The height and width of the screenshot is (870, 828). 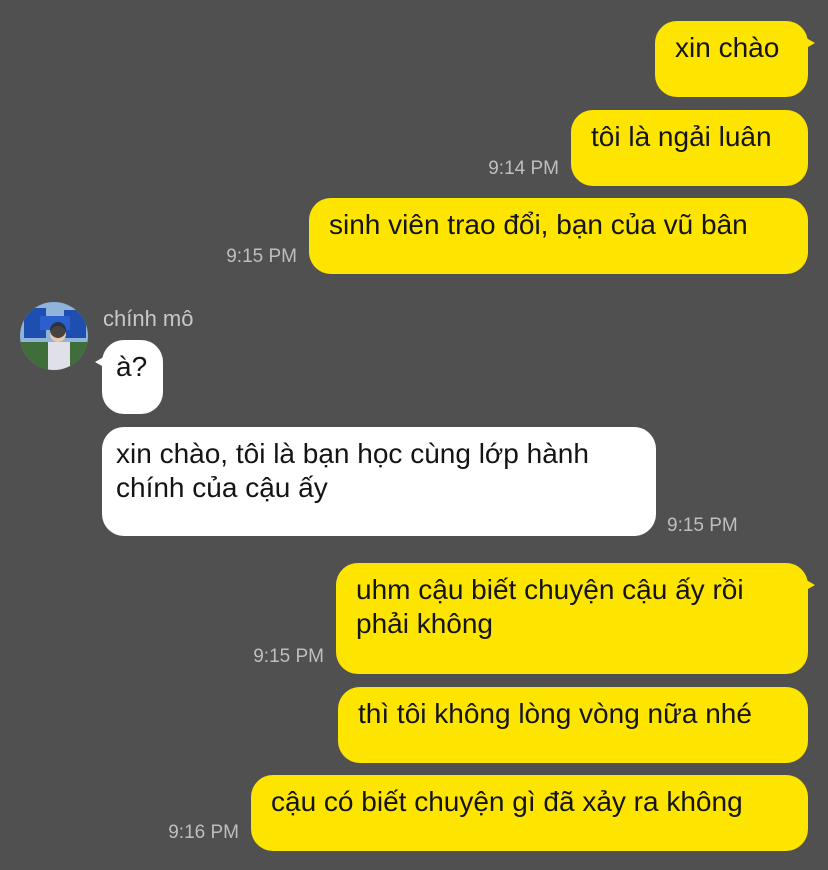 I want to click on message-text: cậu có biết chuyện gì đã xảy ra không, so click(x=507, y=801).